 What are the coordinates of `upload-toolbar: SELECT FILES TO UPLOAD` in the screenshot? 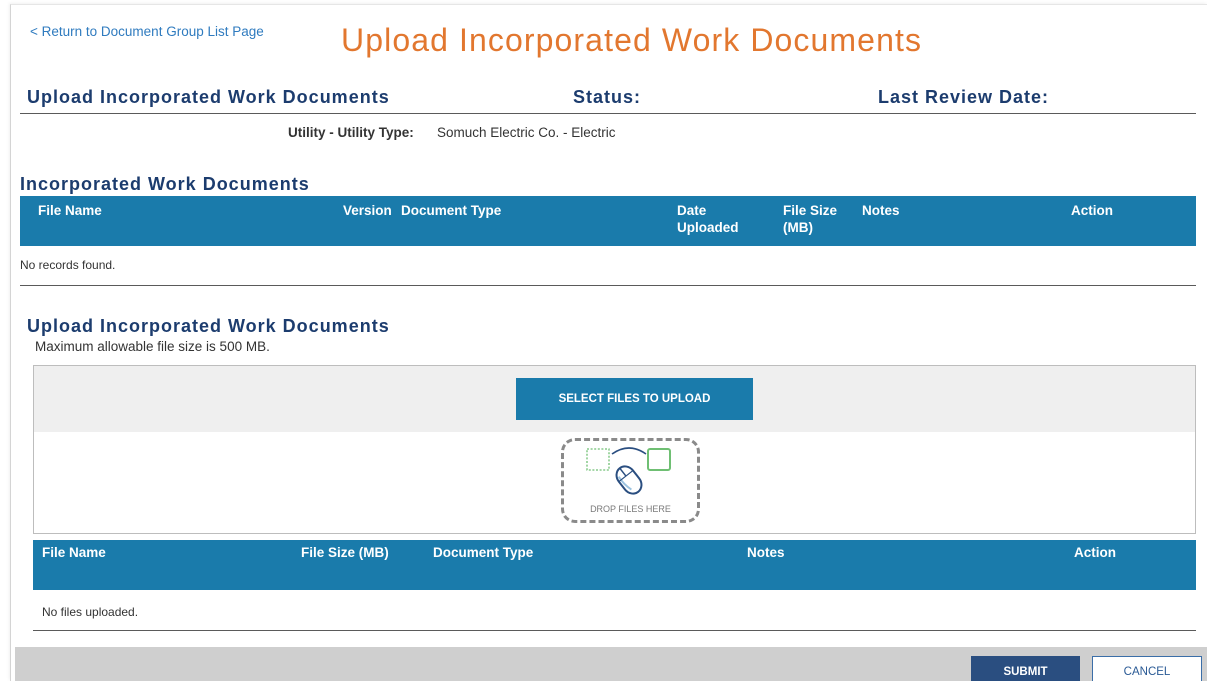 It's located at (614, 399).